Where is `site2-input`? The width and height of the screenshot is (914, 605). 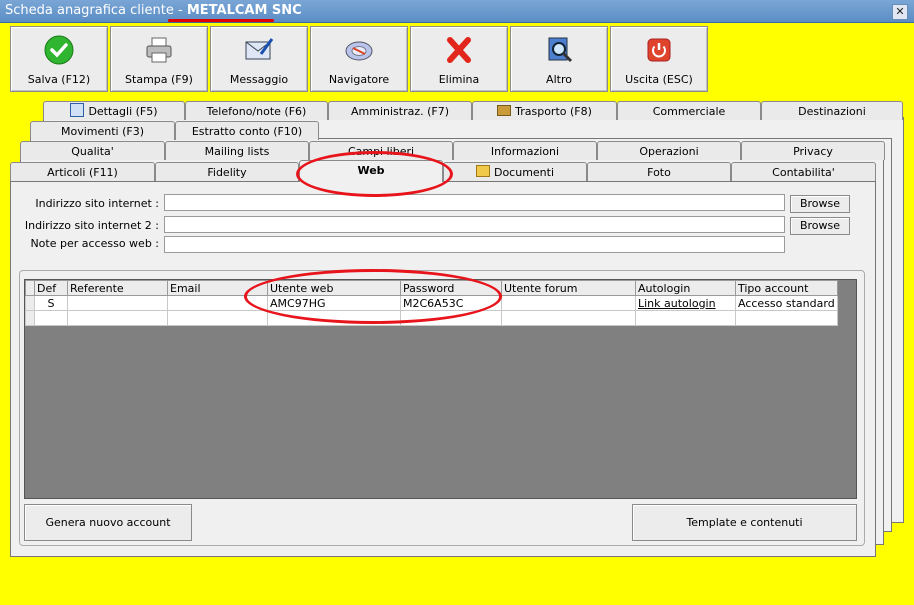 site2-input is located at coordinates (474, 224).